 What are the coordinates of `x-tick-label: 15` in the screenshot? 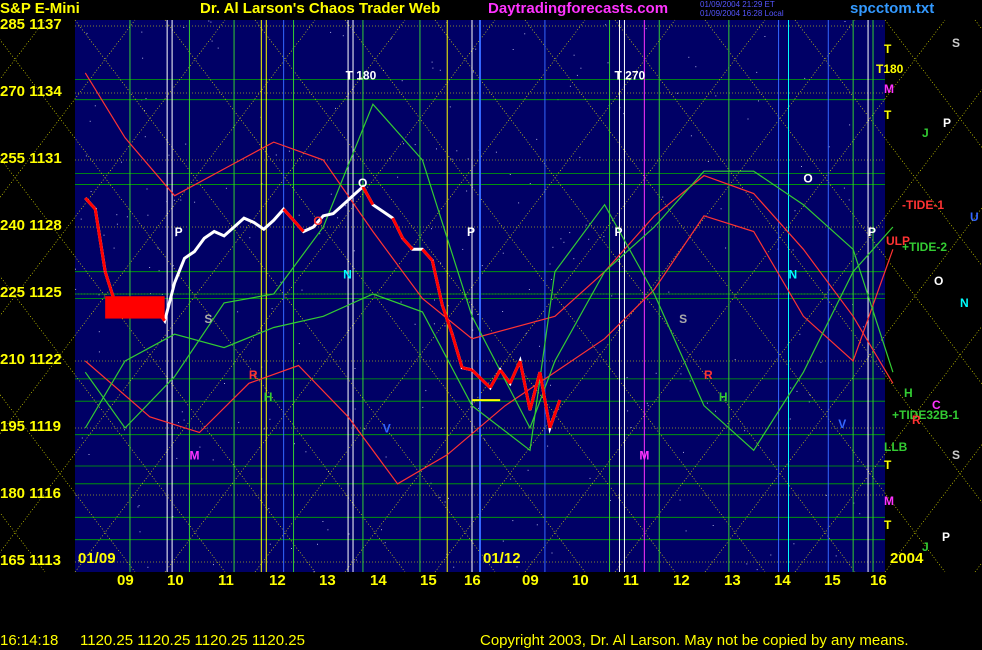 It's located at (832, 580).